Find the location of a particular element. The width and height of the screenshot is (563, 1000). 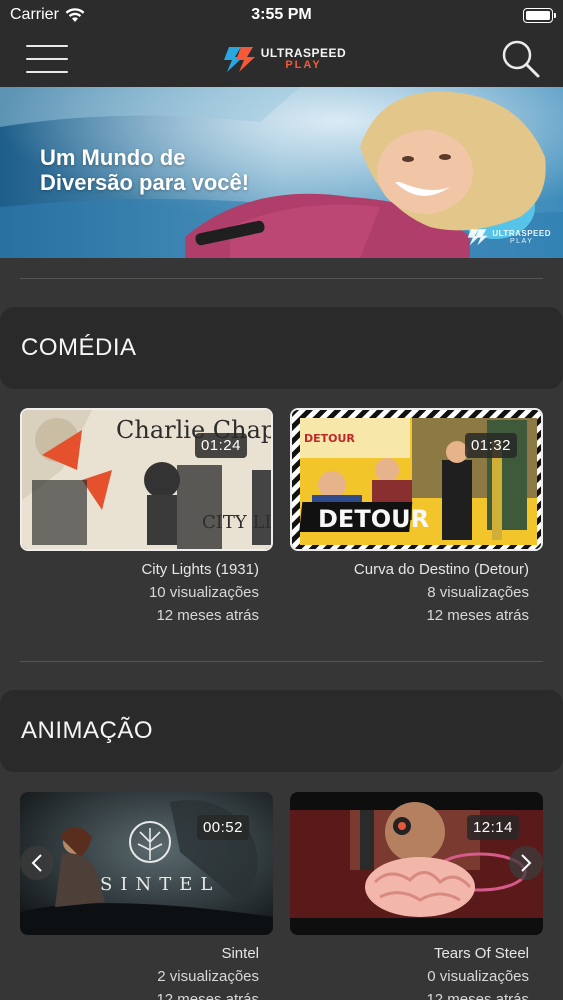

section-header-comedia: COMÉDIA is located at coordinates (281, 348).